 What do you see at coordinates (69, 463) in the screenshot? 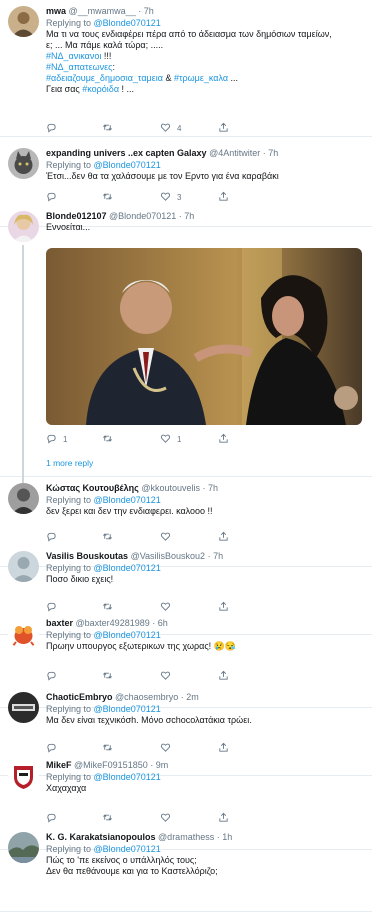
I see `show-more-replies-link: 1 more reply` at bounding box center [69, 463].